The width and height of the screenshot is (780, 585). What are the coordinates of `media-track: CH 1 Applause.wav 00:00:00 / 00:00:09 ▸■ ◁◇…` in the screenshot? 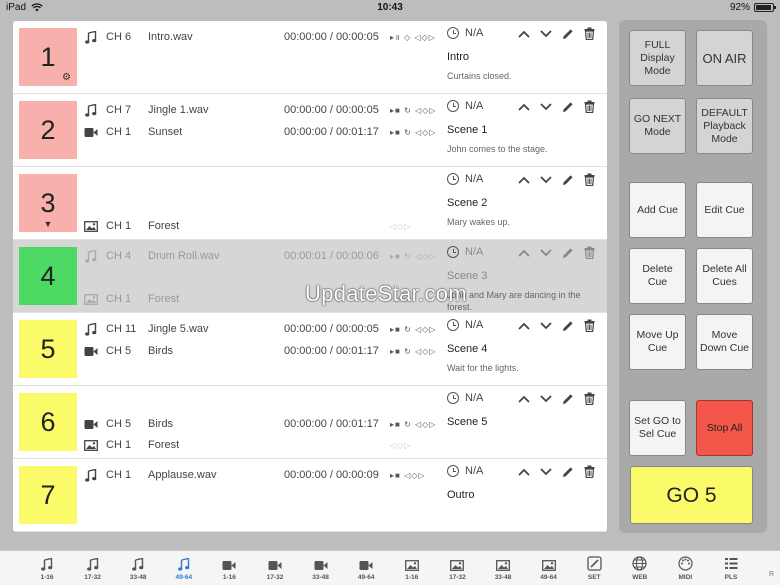 It's located at (268, 475).